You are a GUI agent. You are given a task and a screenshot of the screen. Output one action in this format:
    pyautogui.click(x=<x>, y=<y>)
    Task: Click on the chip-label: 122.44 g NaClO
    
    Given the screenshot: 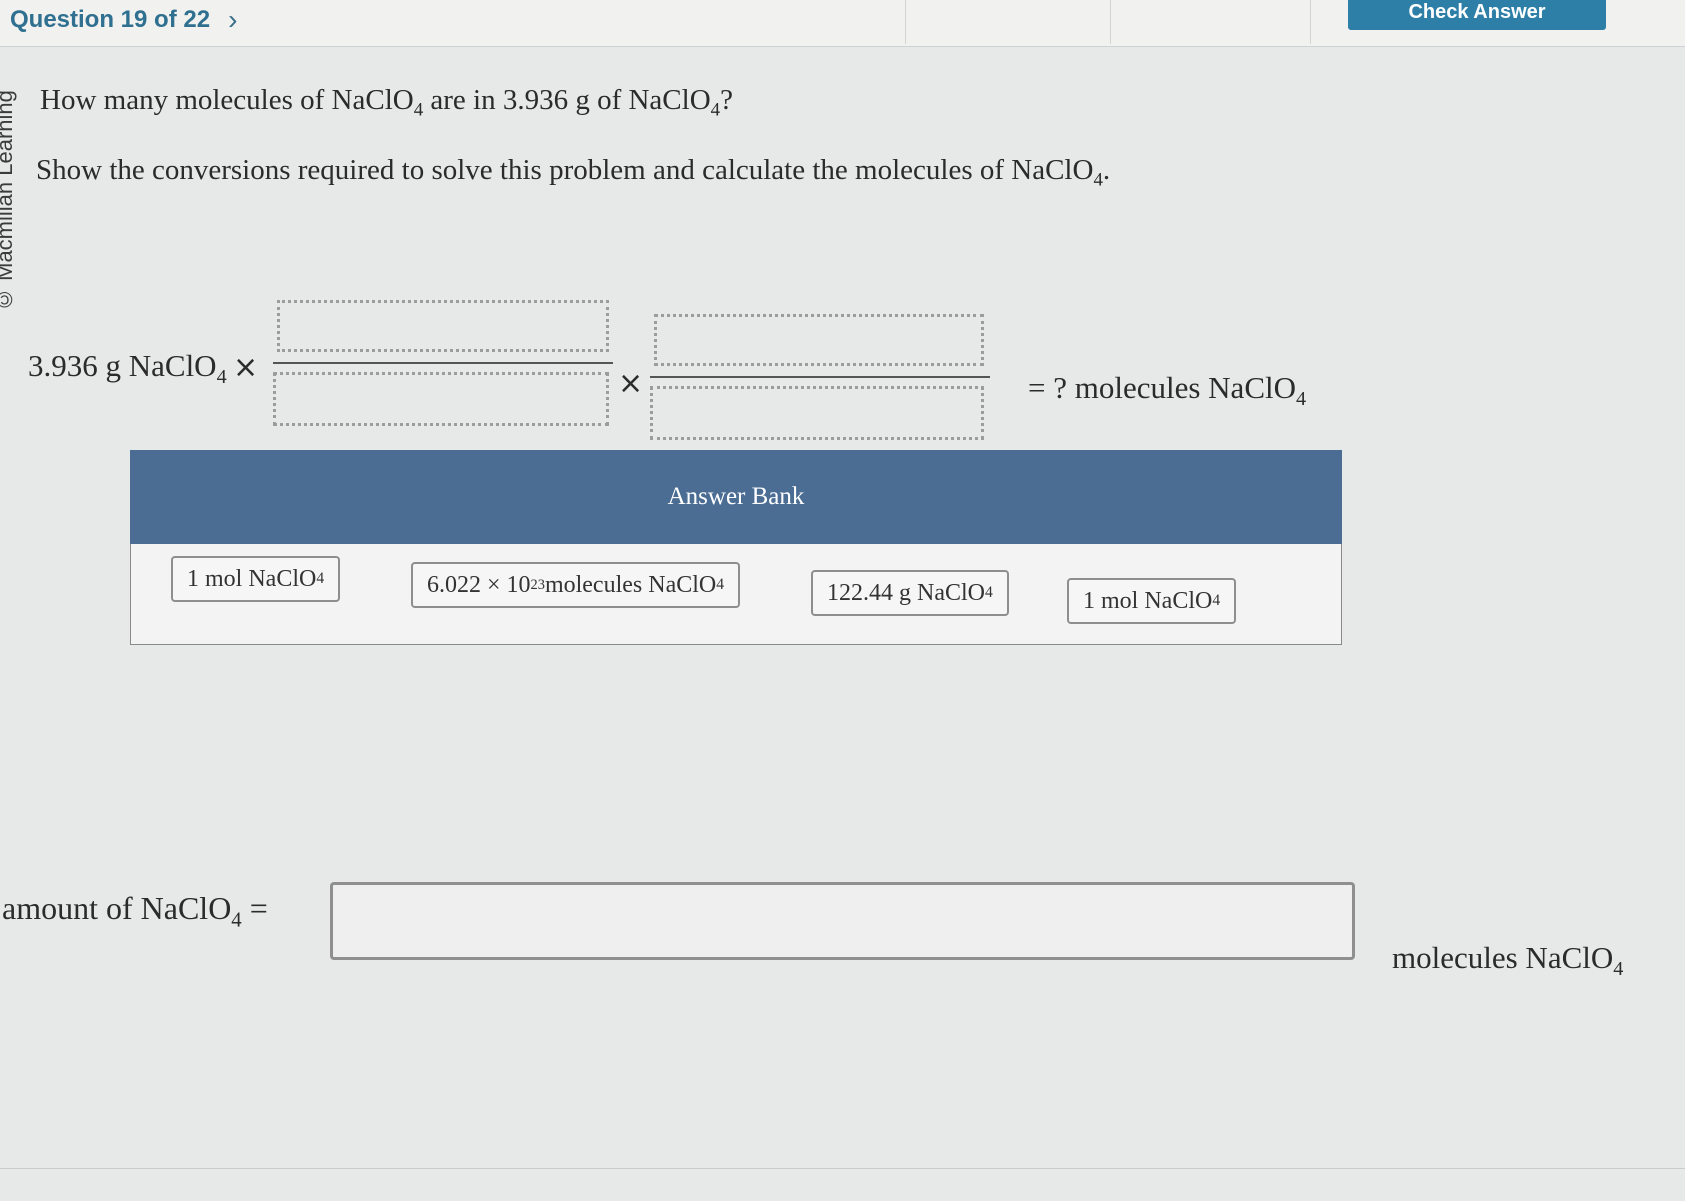 What is the action you would take?
    pyautogui.click(x=906, y=592)
    